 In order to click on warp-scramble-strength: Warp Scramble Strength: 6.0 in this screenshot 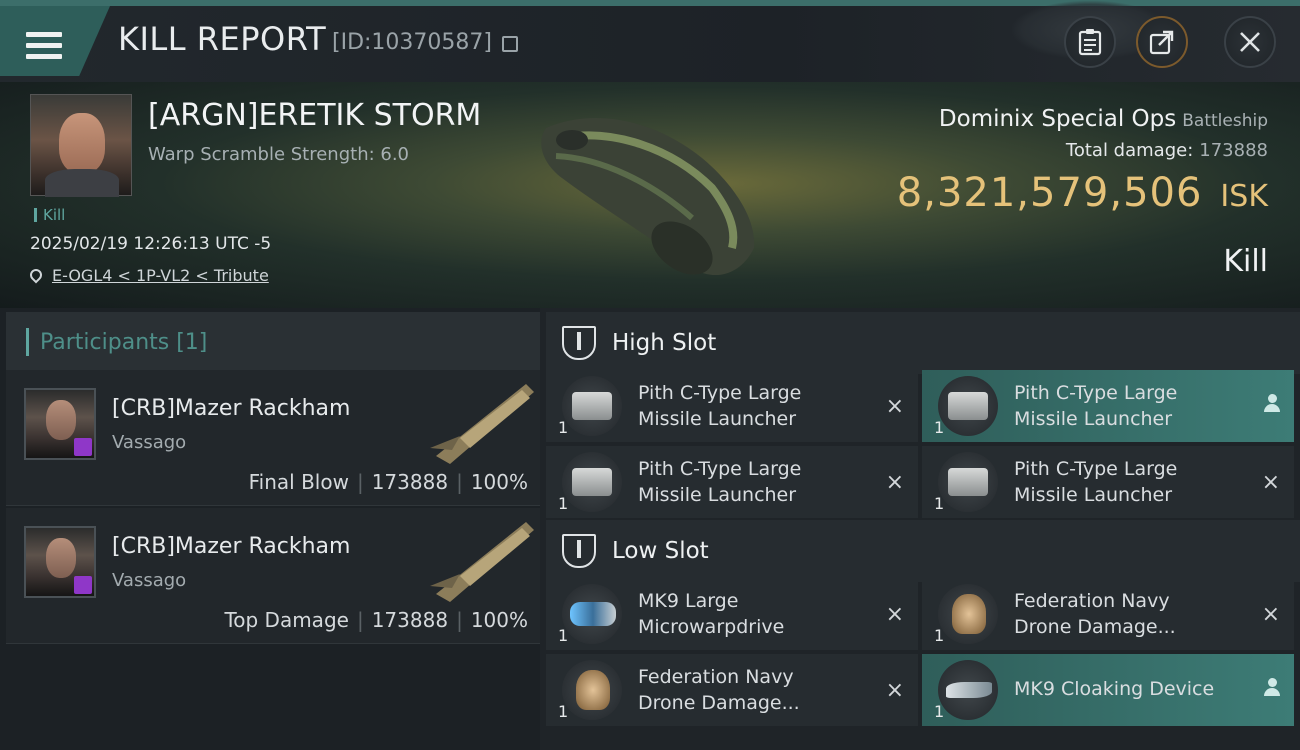, I will do `click(279, 154)`.